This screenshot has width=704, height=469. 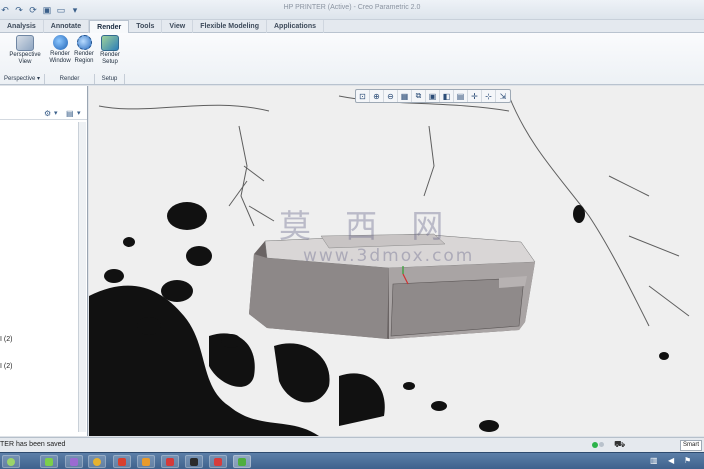 What do you see at coordinates (671, 460) in the screenshot?
I see `tray-volume-icon: ◀` at bounding box center [671, 460].